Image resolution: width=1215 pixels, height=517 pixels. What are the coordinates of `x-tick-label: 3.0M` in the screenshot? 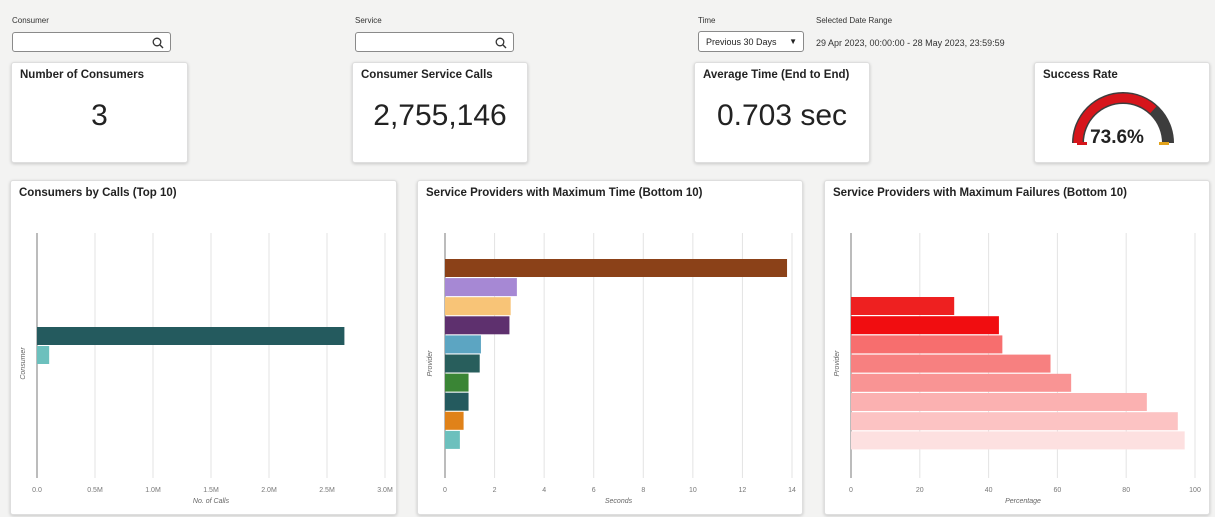 It's located at (385, 490).